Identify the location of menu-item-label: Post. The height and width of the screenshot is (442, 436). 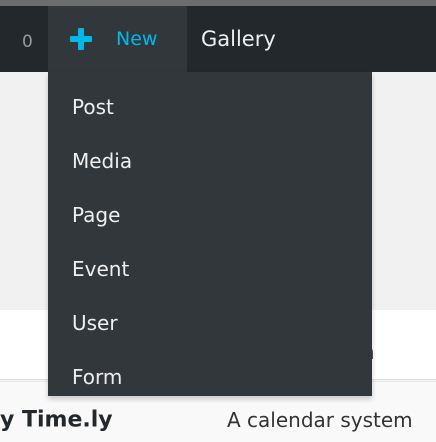
(93, 107).